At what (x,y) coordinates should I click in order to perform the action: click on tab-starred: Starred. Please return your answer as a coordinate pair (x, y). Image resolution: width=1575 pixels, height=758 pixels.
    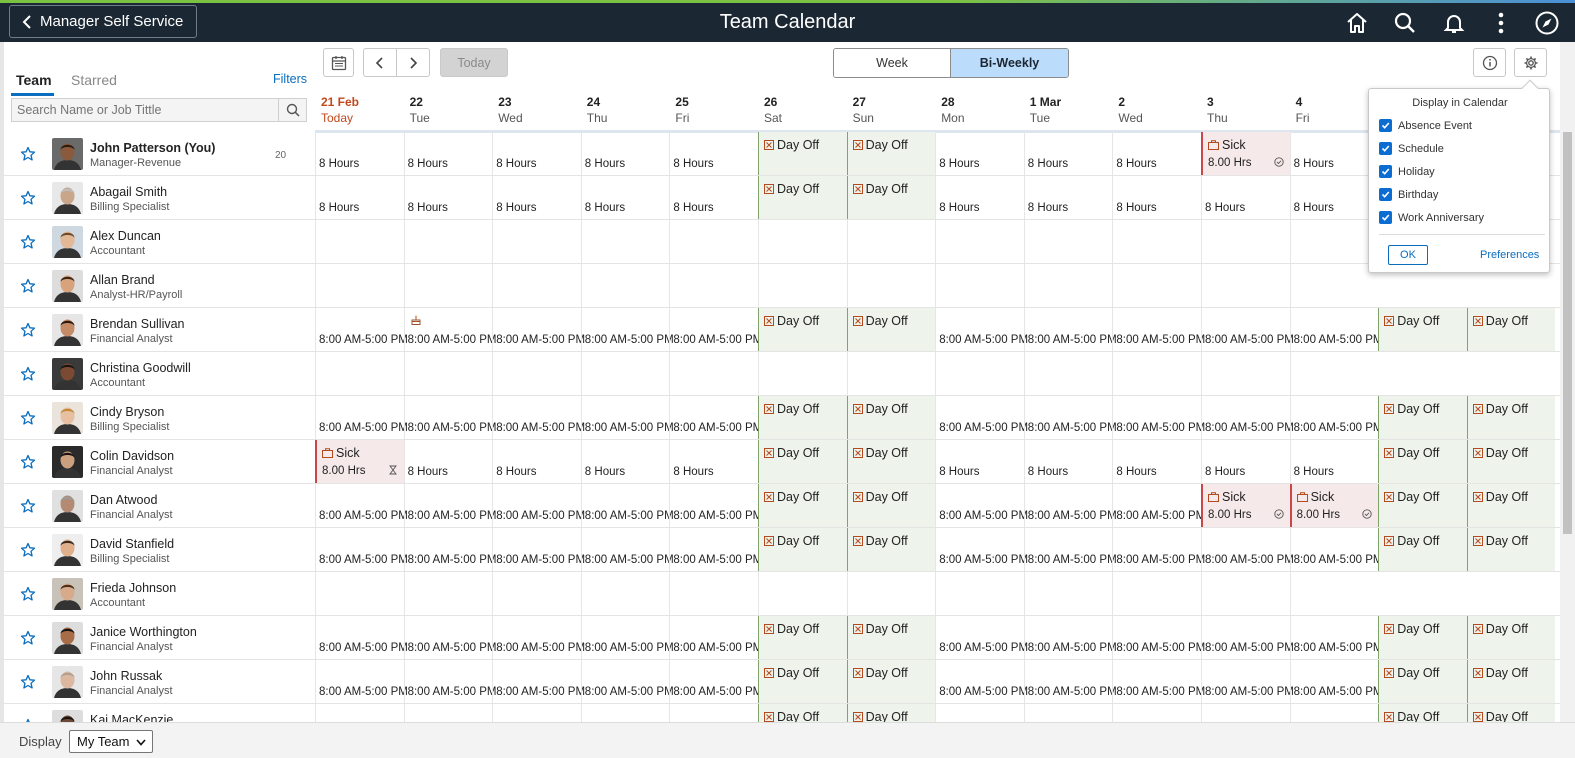
    Looking at the image, I should click on (94, 80).